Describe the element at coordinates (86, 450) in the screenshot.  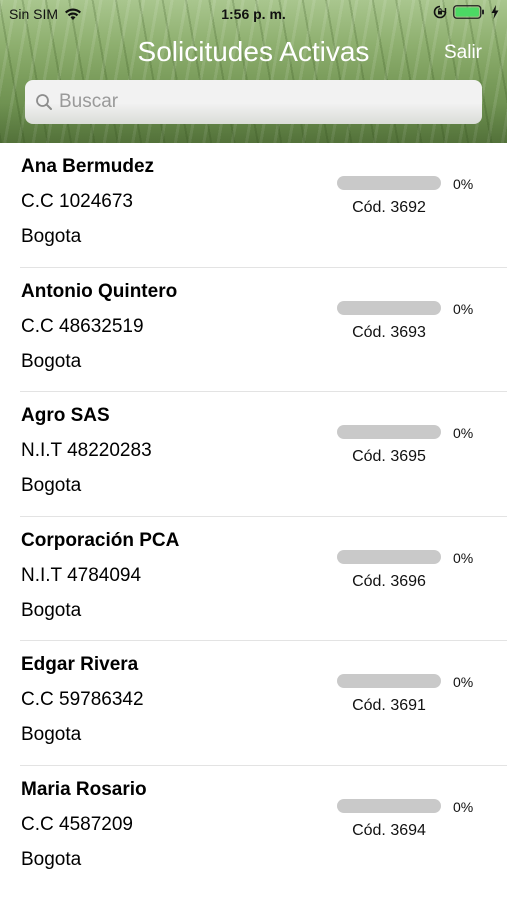
I see `requester-document: N.I.T 48220283` at that location.